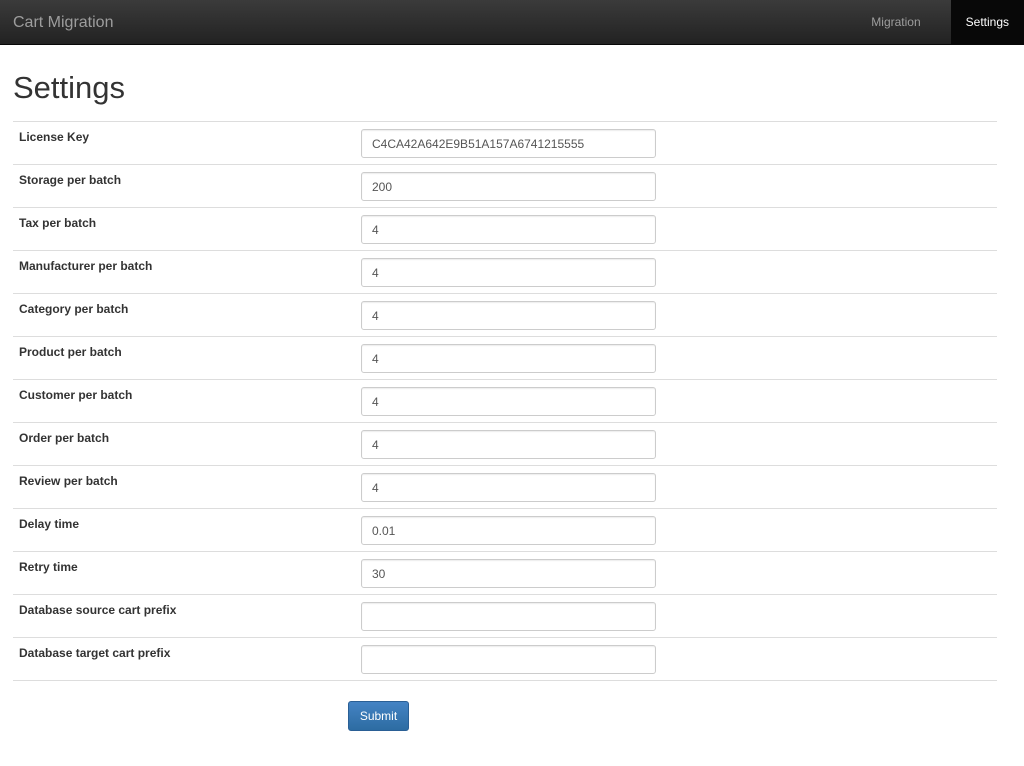 The width and height of the screenshot is (1024, 766). I want to click on field-label: Delay time, so click(187, 530).